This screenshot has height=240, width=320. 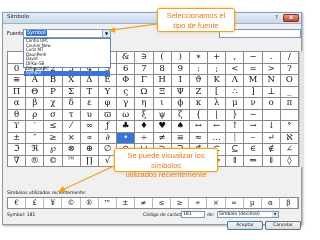 What do you see at coordinates (198, 203) in the screenshot?
I see `recent-symbol-cell: ÷` at bounding box center [198, 203].